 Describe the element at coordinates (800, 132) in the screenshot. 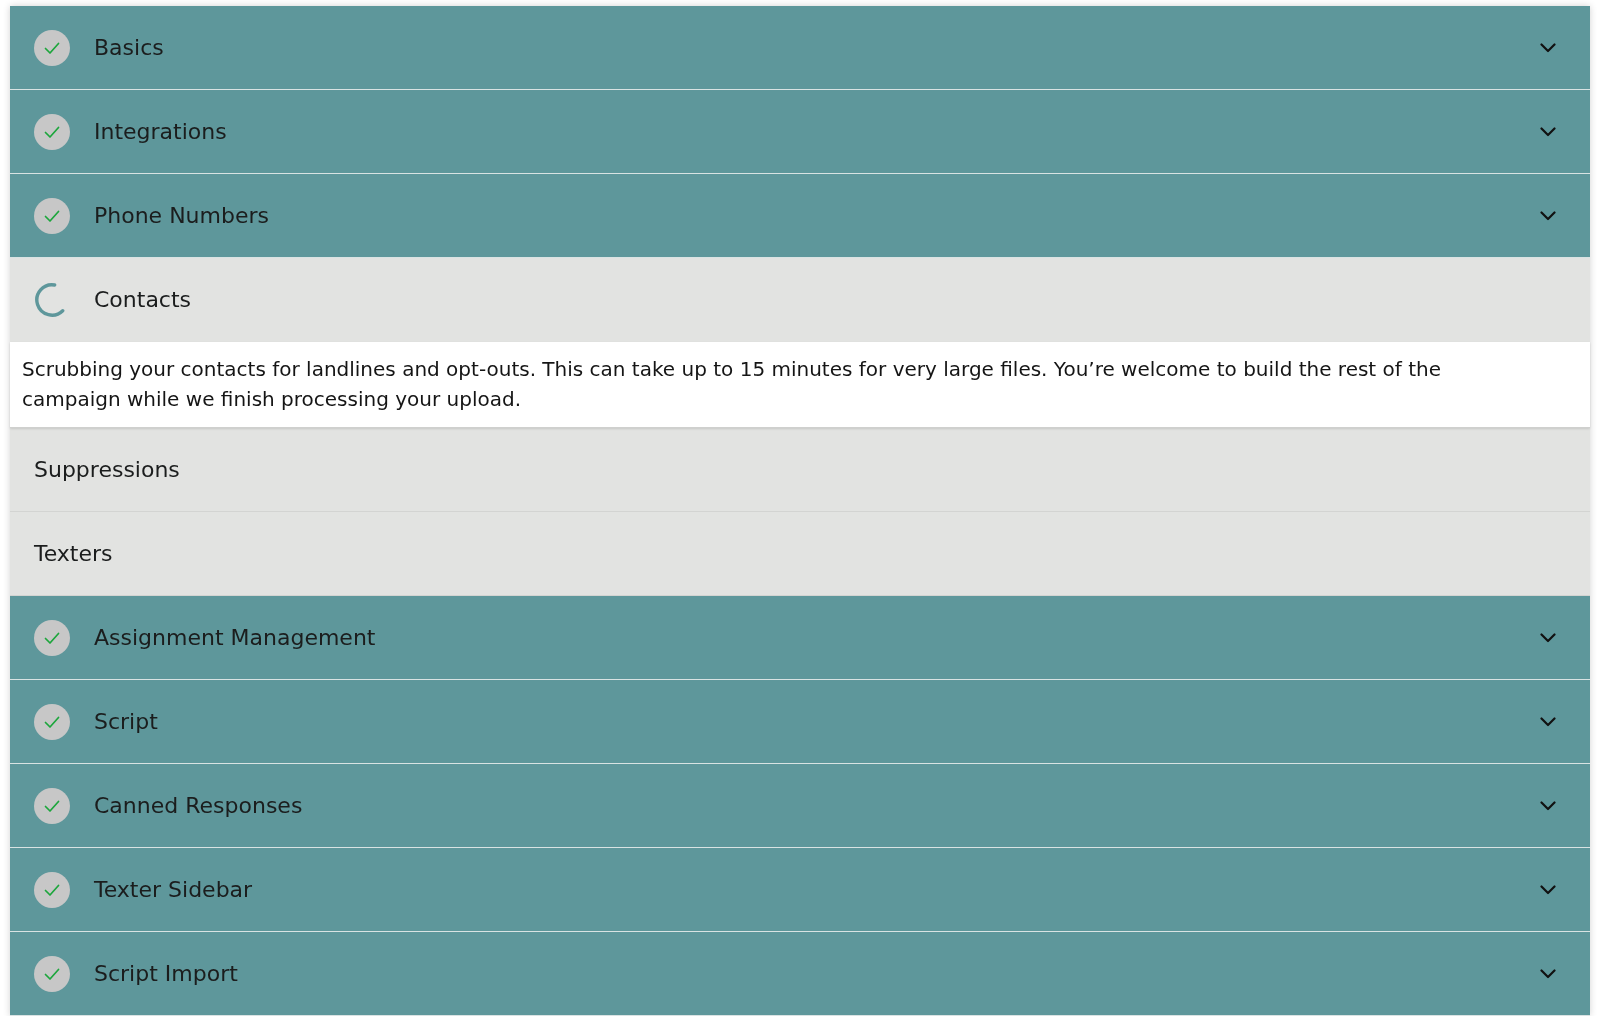

I see `section-header: Integrations` at that location.